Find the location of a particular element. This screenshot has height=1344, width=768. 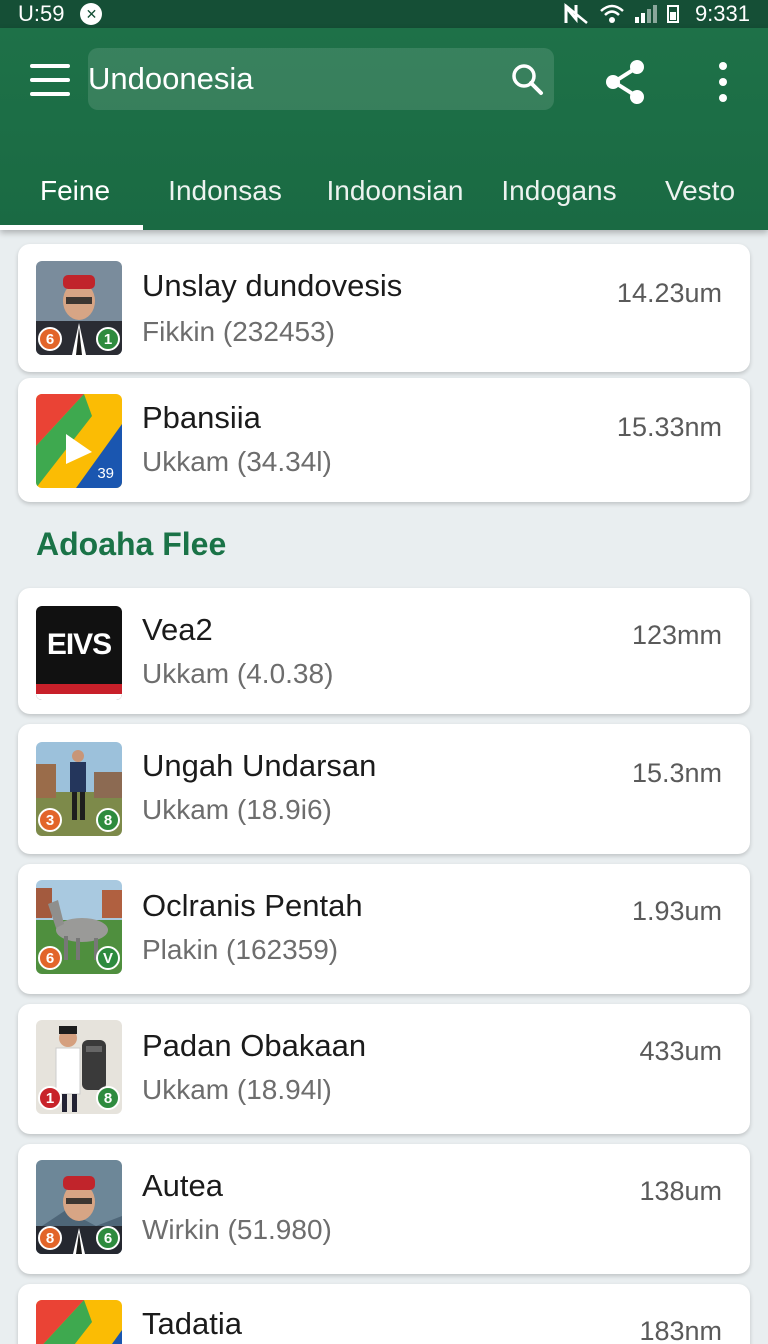

item-subtitle: Ukkam (18.9i6) is located at coordinates (237, 809).